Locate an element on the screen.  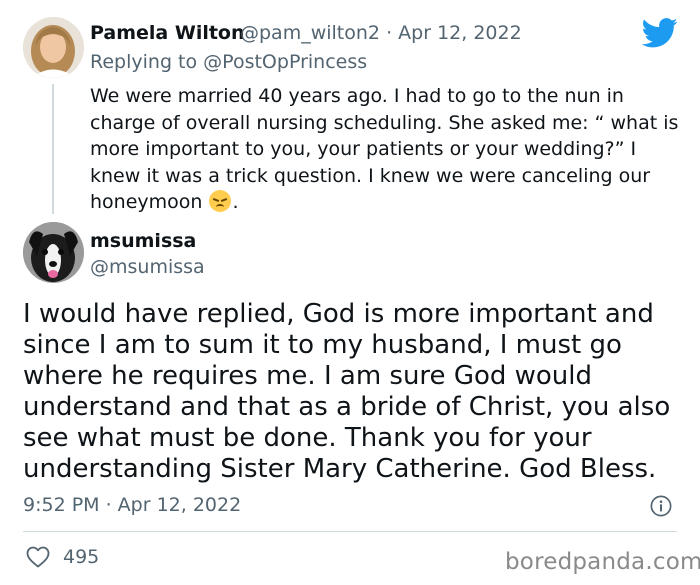
replying-to-handle: @PostOpPrincess is located at coordinates (285, 62).